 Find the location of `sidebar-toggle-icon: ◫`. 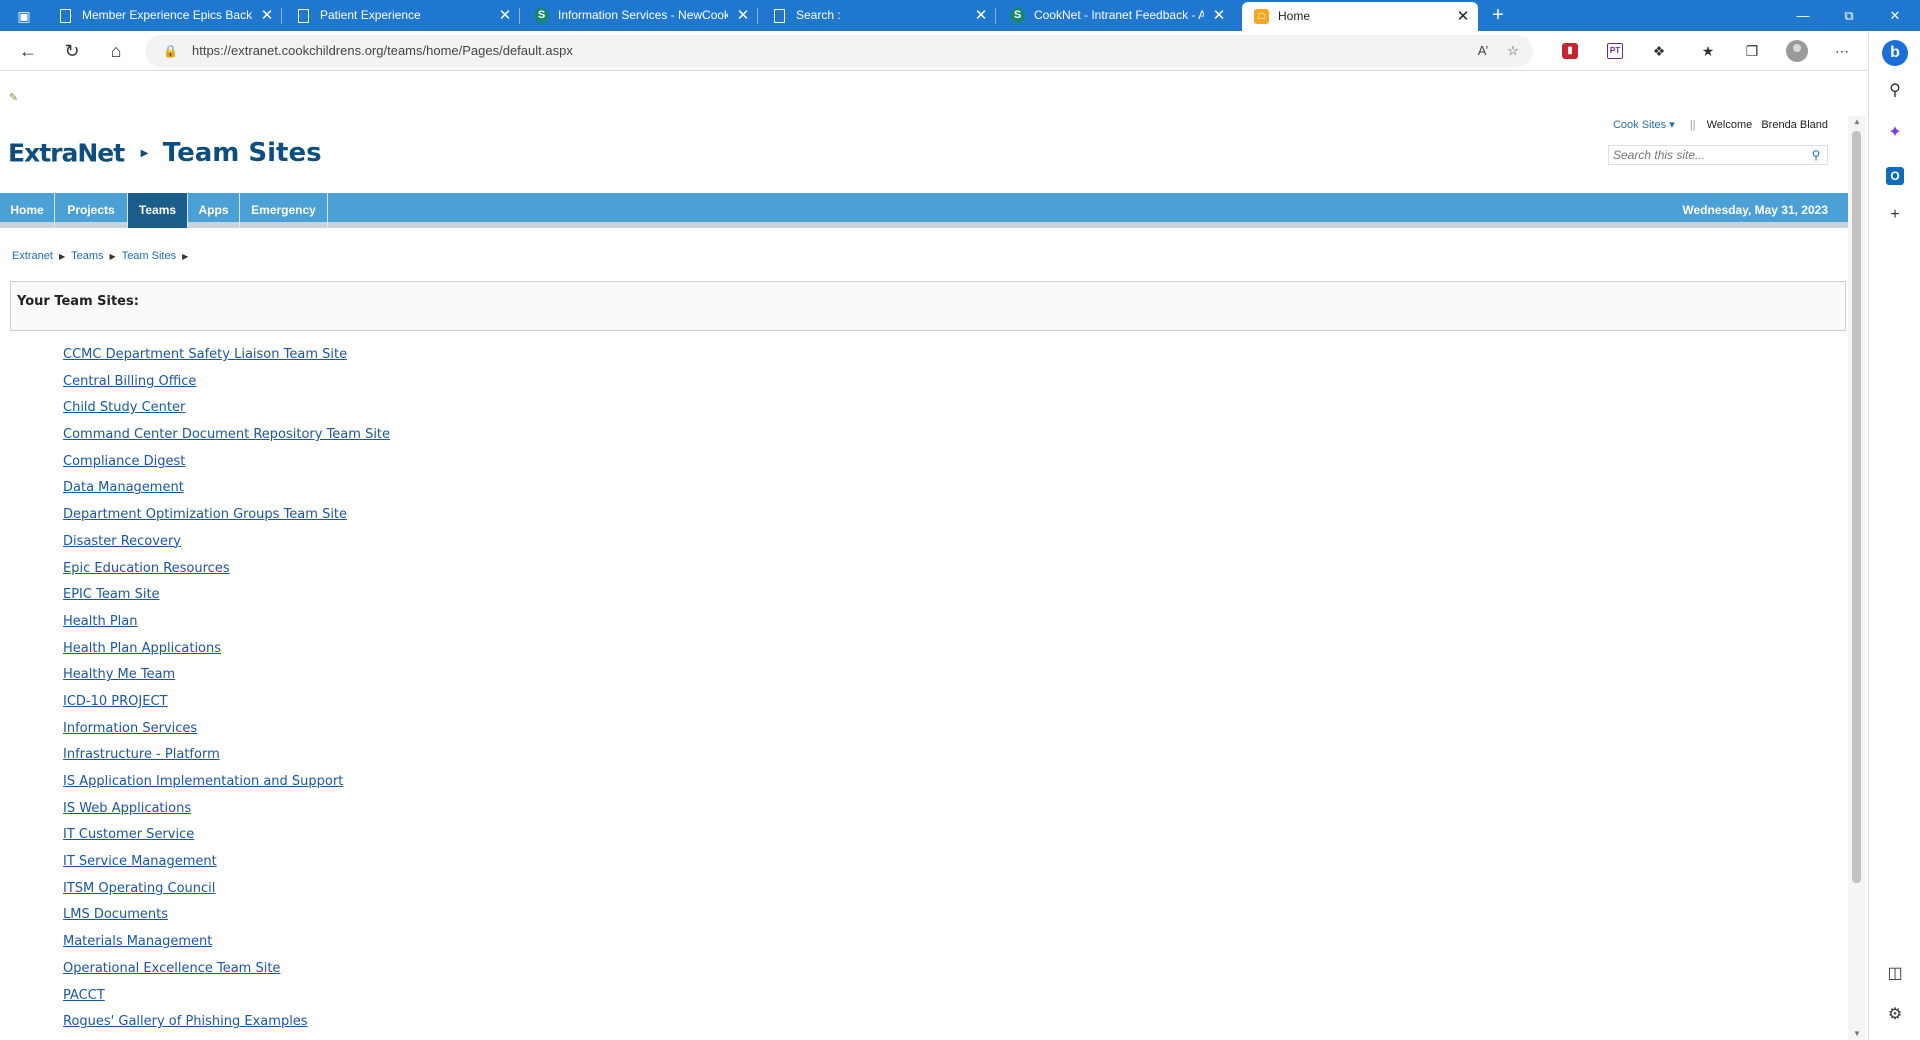

sidebar-toggle-icon: ◫ is located at coordinates (1895, 974).